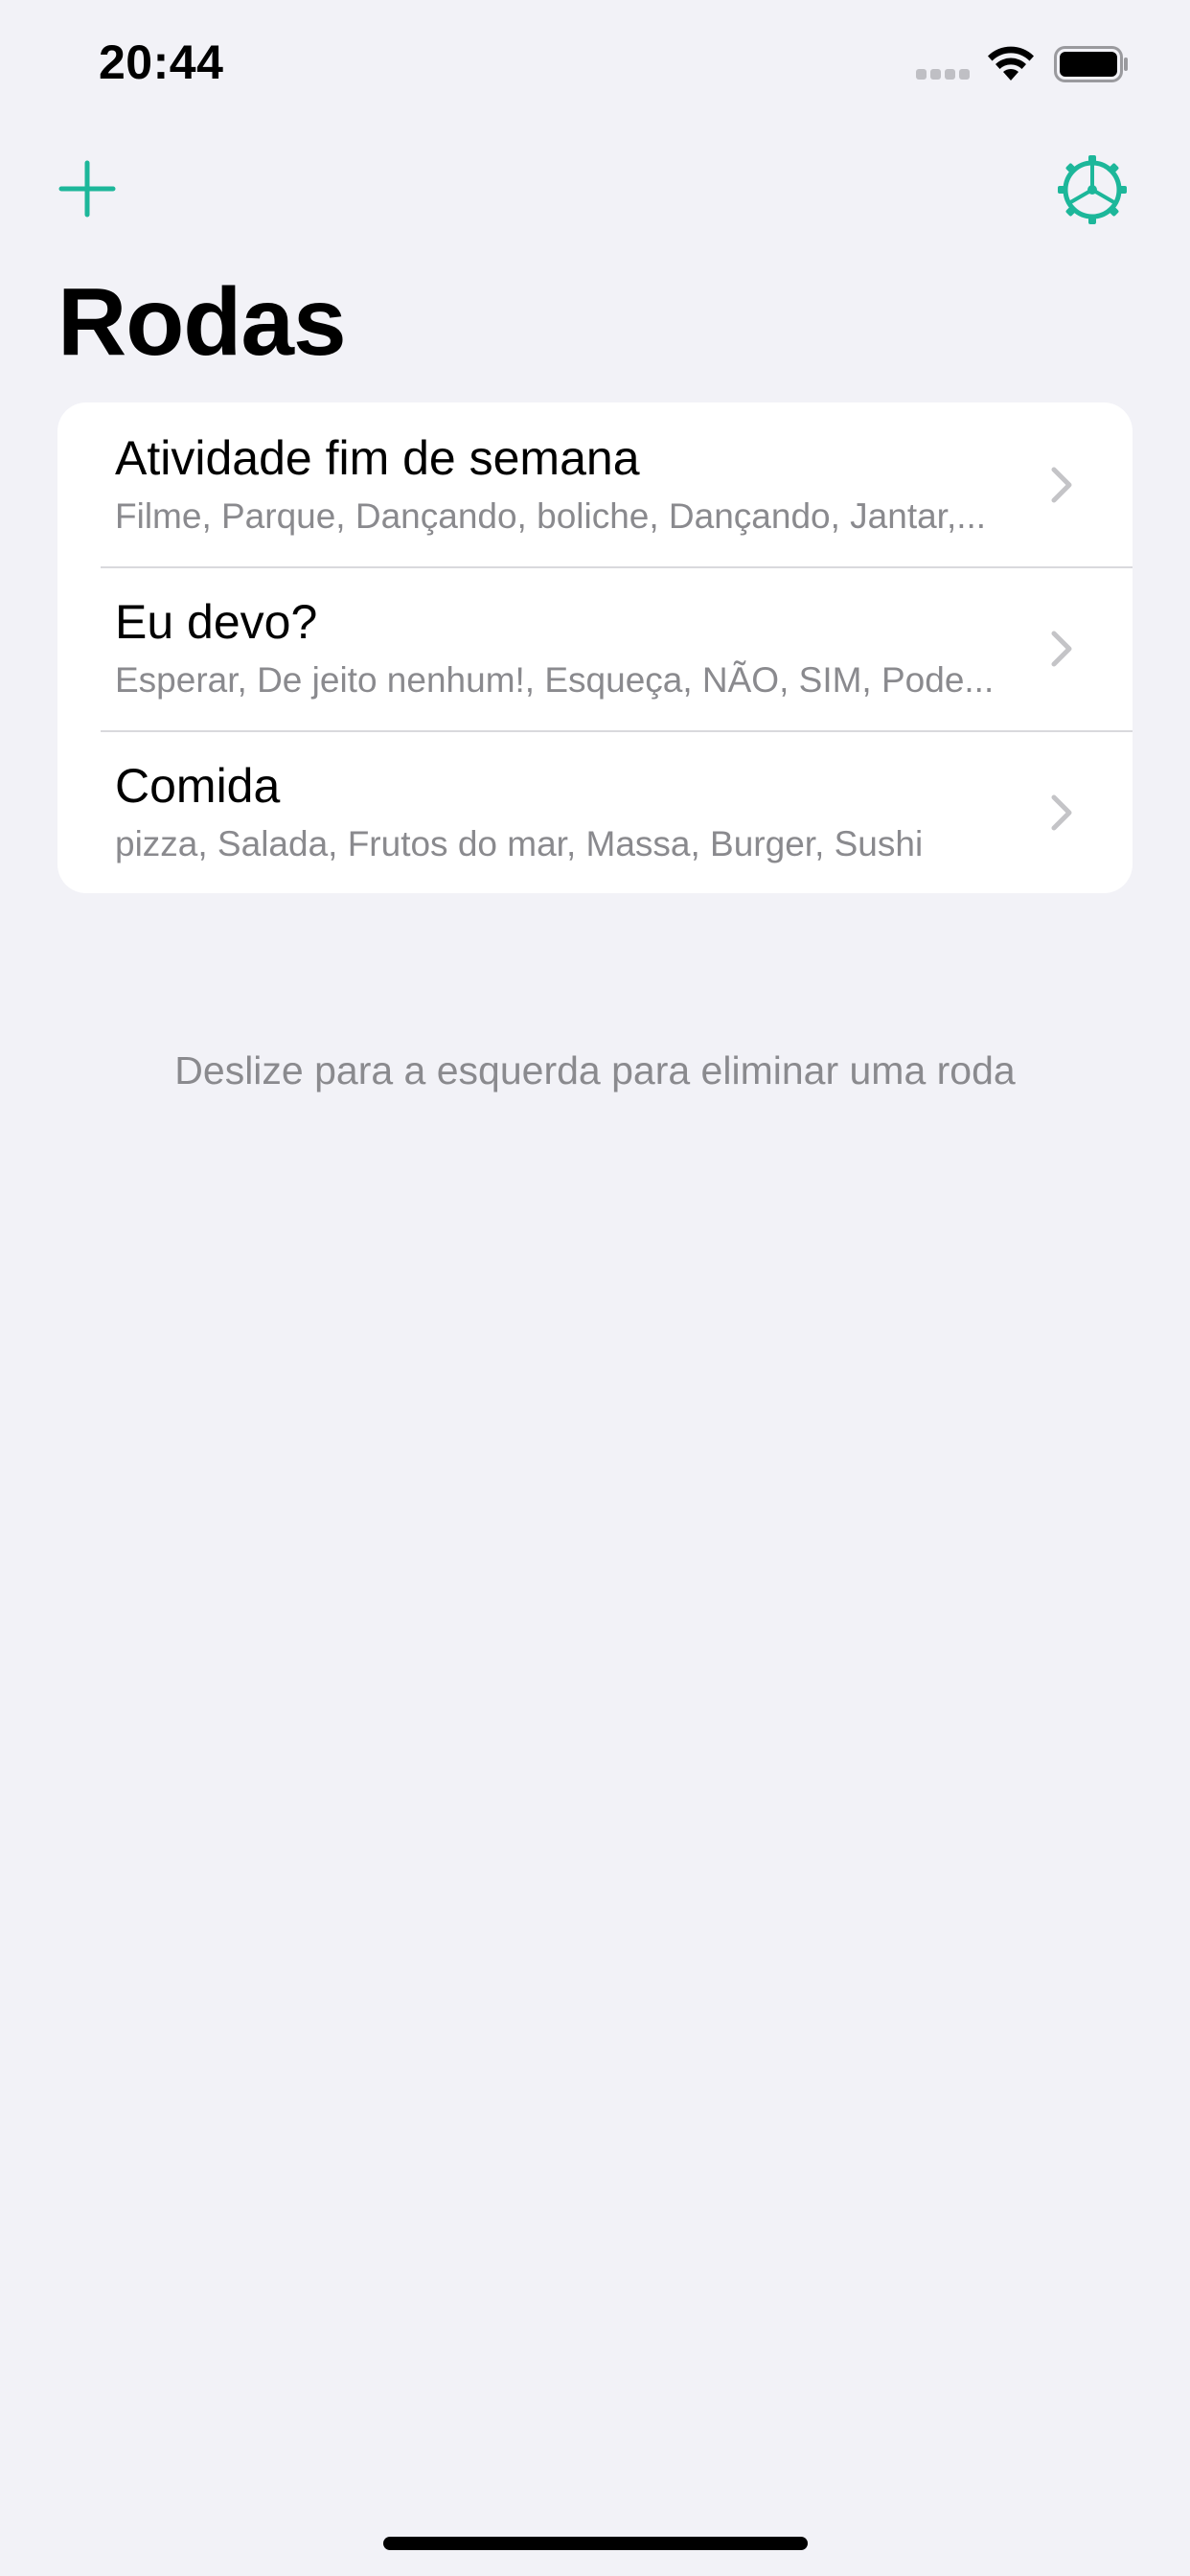 Image resolution: width=1190 pixels, height=2576 pixels. I want to click on wifi-icon, so click(1011, 63).